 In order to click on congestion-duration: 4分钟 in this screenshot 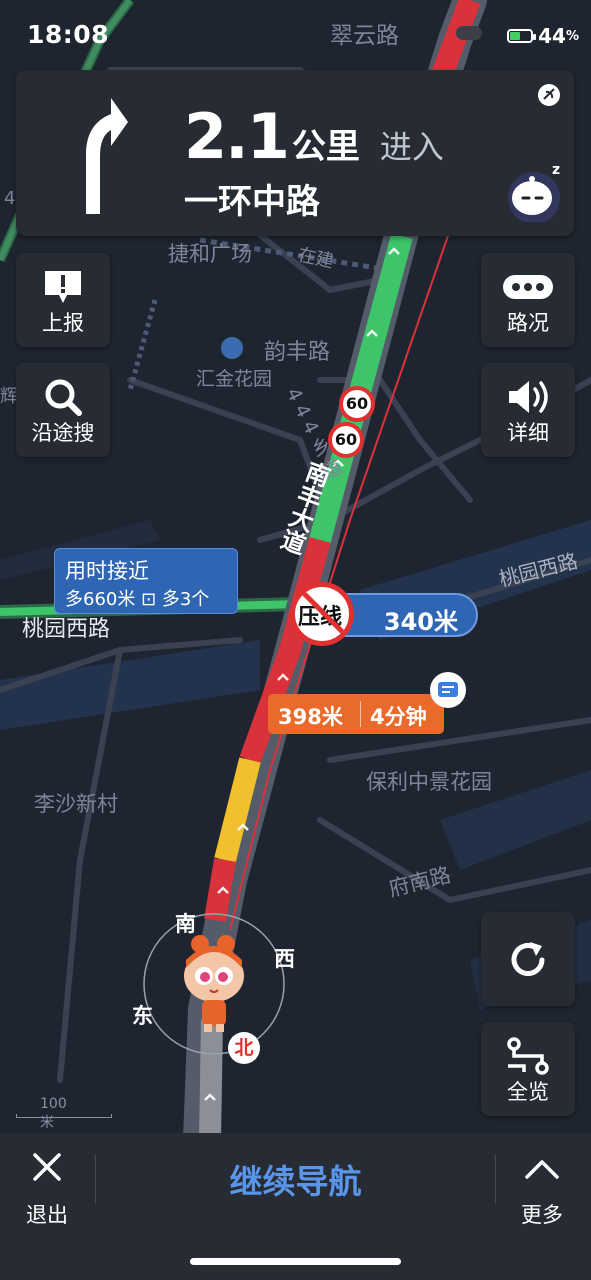, I will do `click(398, 717)`.